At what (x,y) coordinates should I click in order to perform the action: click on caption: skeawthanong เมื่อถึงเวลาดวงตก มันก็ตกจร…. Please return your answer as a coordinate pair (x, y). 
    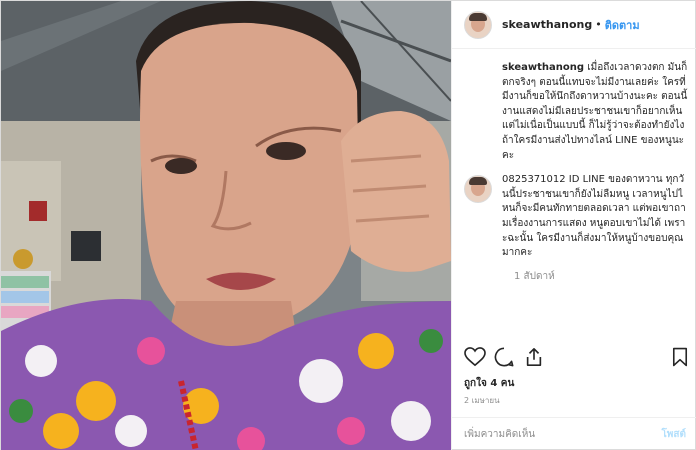
    Looking at the image, I should click on (576, 112).